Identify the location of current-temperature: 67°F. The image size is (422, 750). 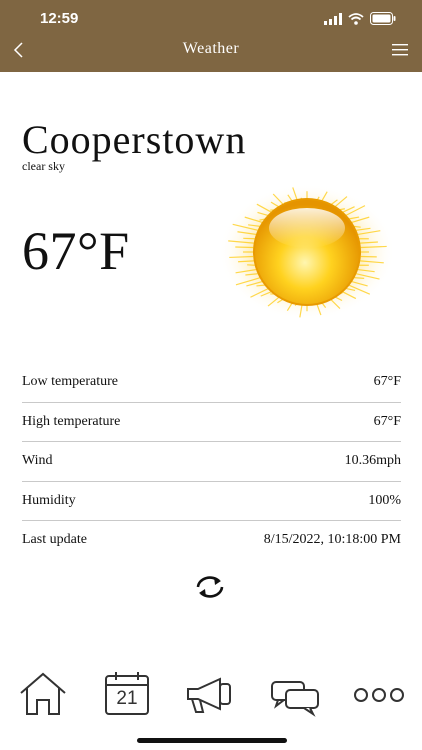
(76, 251).